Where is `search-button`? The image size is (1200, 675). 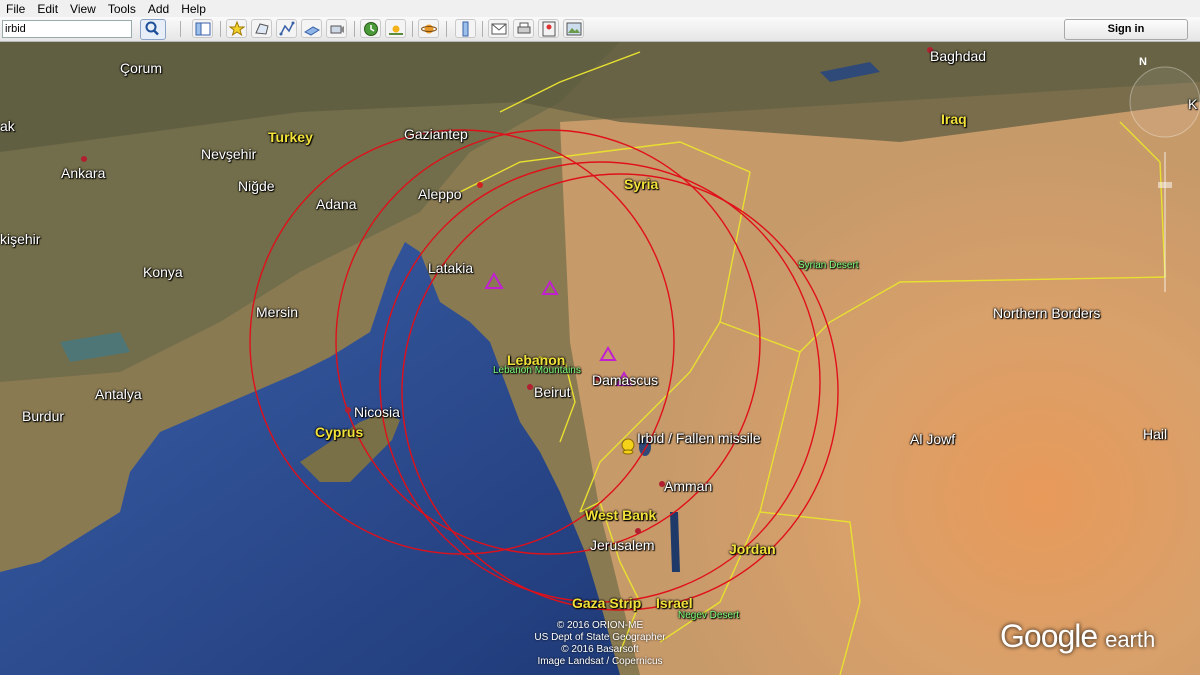
search-button is located at coordinates (153, 29).